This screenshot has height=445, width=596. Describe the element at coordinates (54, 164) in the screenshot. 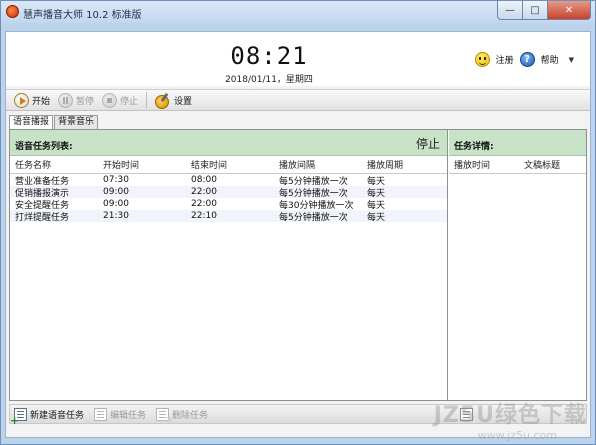

I see `column-header-task-name: 任务名称` at that location.